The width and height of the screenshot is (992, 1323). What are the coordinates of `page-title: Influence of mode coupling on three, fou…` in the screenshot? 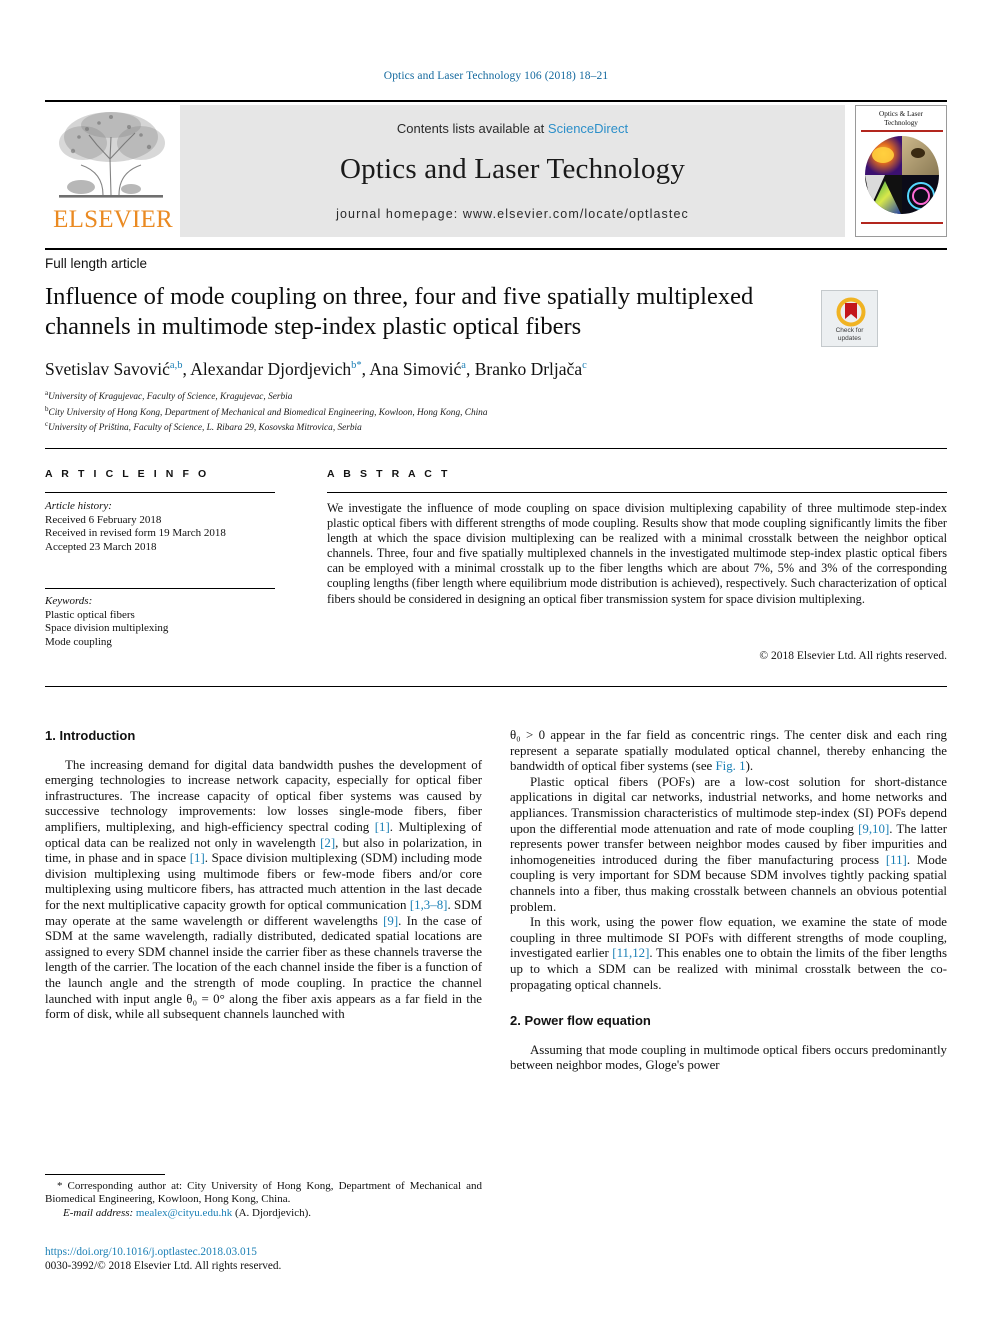 It's located at (399, 311).